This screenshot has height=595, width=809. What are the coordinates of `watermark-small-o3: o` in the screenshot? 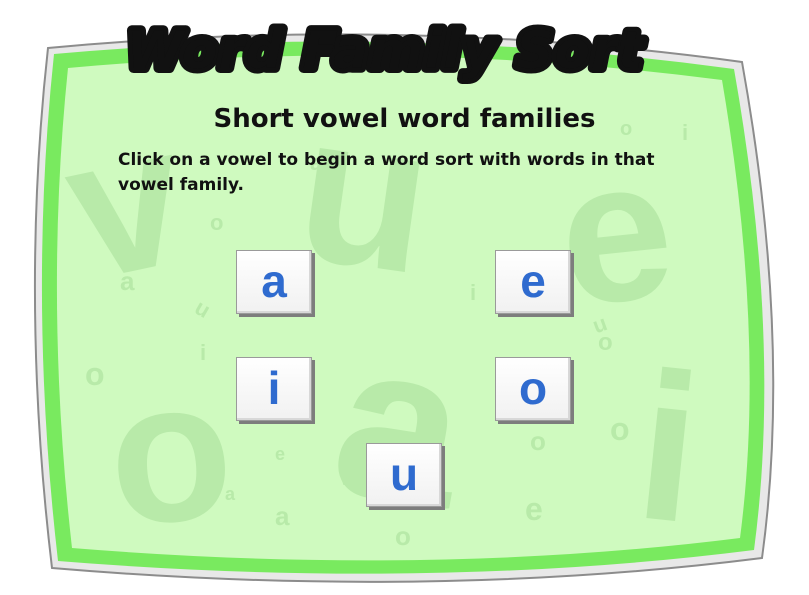 It's located at (403, 536).